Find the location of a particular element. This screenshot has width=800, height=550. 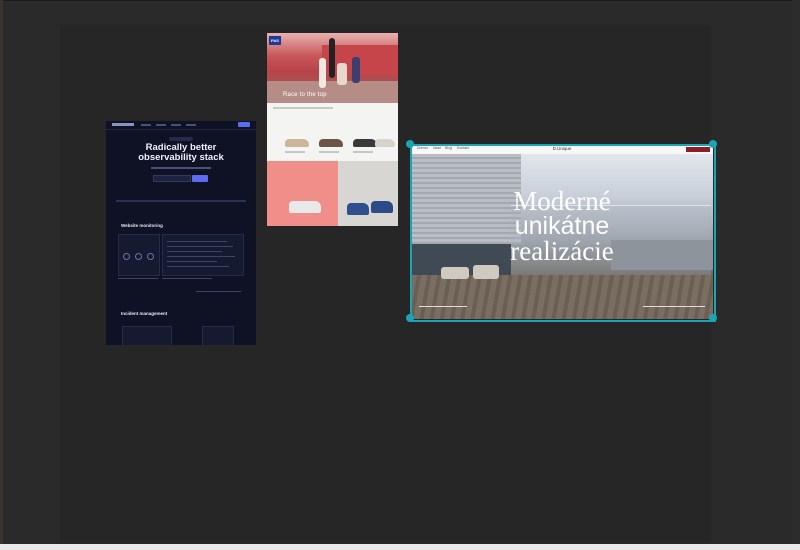

hero-subtext is located at coordinates (181, 168).